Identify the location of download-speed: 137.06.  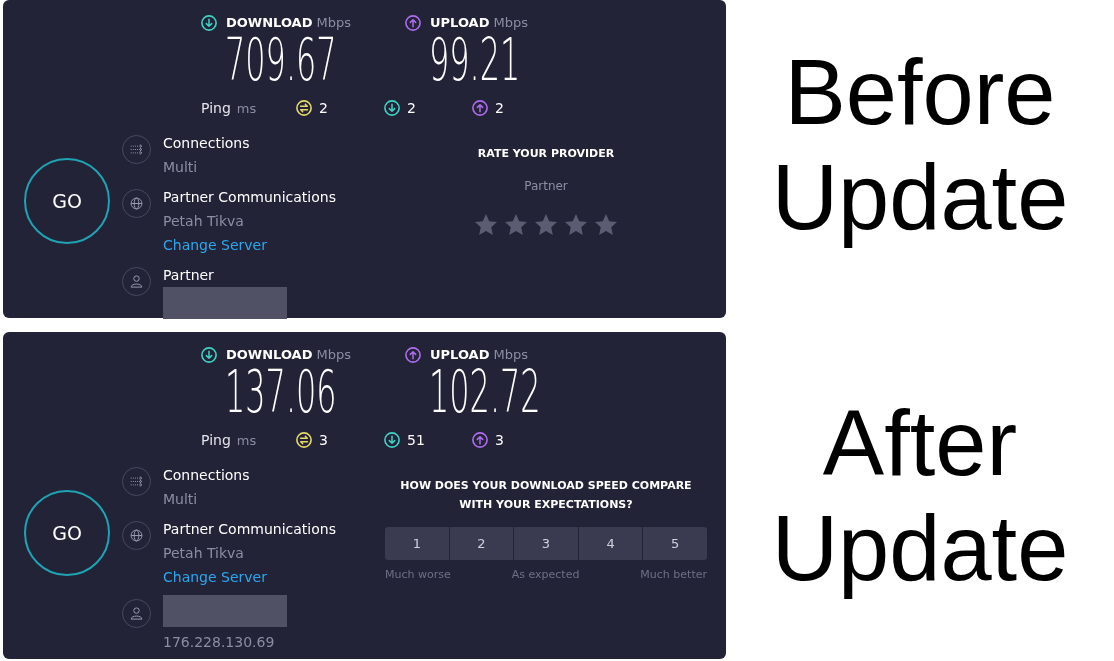
(281, 392).